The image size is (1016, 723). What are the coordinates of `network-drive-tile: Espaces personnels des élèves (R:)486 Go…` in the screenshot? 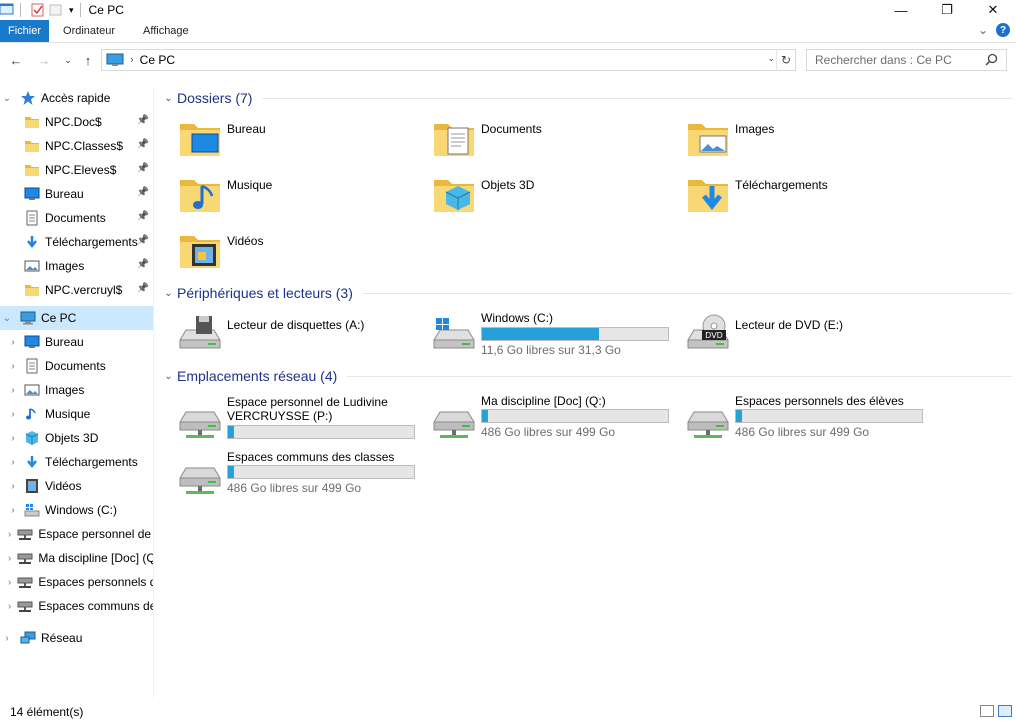 It's located at (795, 420).